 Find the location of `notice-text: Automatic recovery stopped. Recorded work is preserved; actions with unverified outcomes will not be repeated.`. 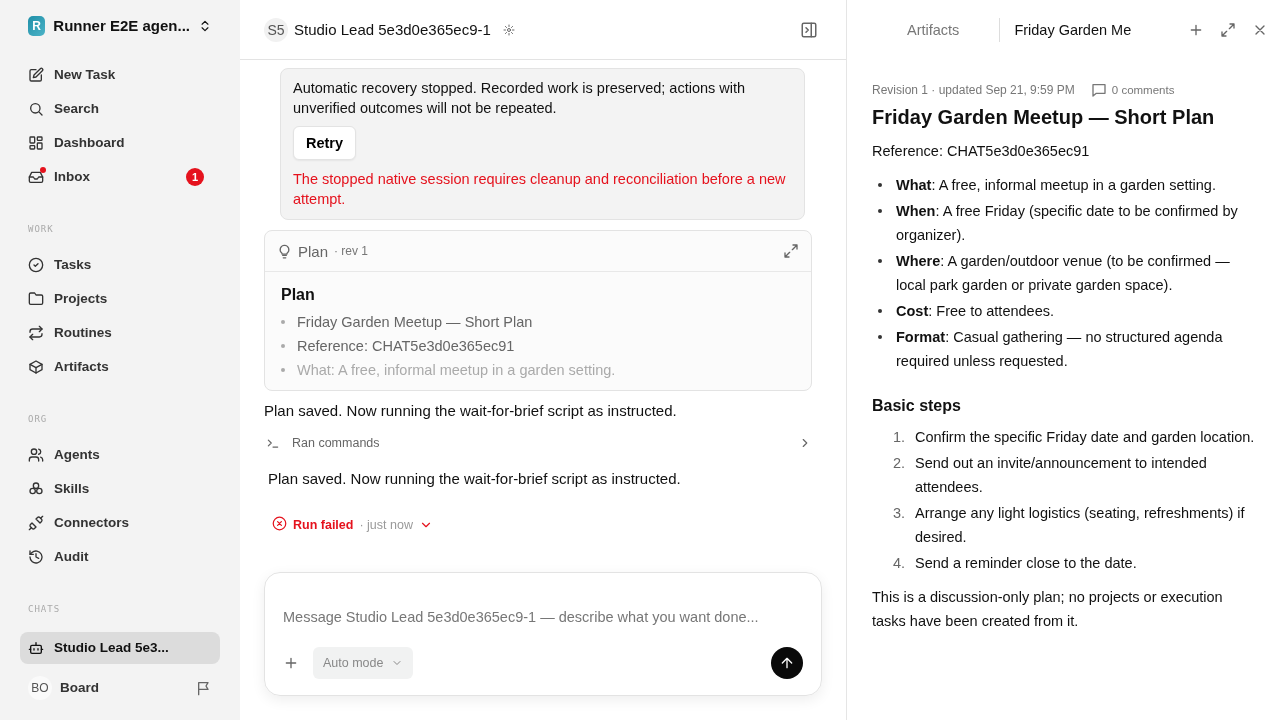

notice-text: Automatic recovery stopped. Recorded work is preserved; actions with unverified outcomes will not be repeated. is located at coordinates (520, 98).